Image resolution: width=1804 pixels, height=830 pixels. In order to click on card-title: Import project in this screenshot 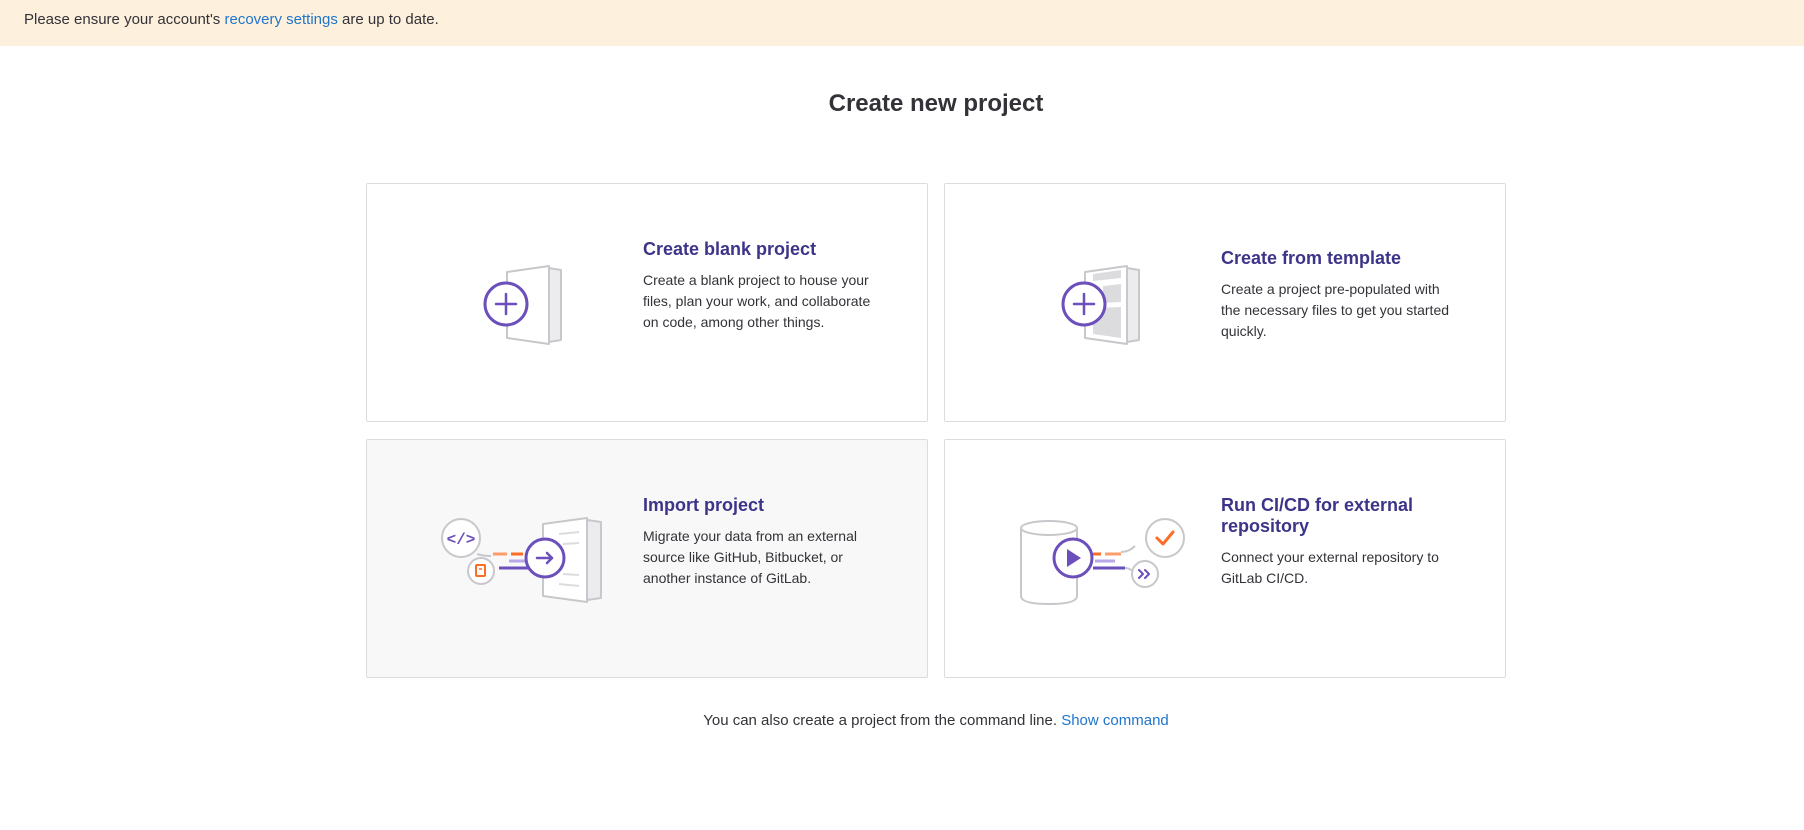, I will do `click(704, 505)`.